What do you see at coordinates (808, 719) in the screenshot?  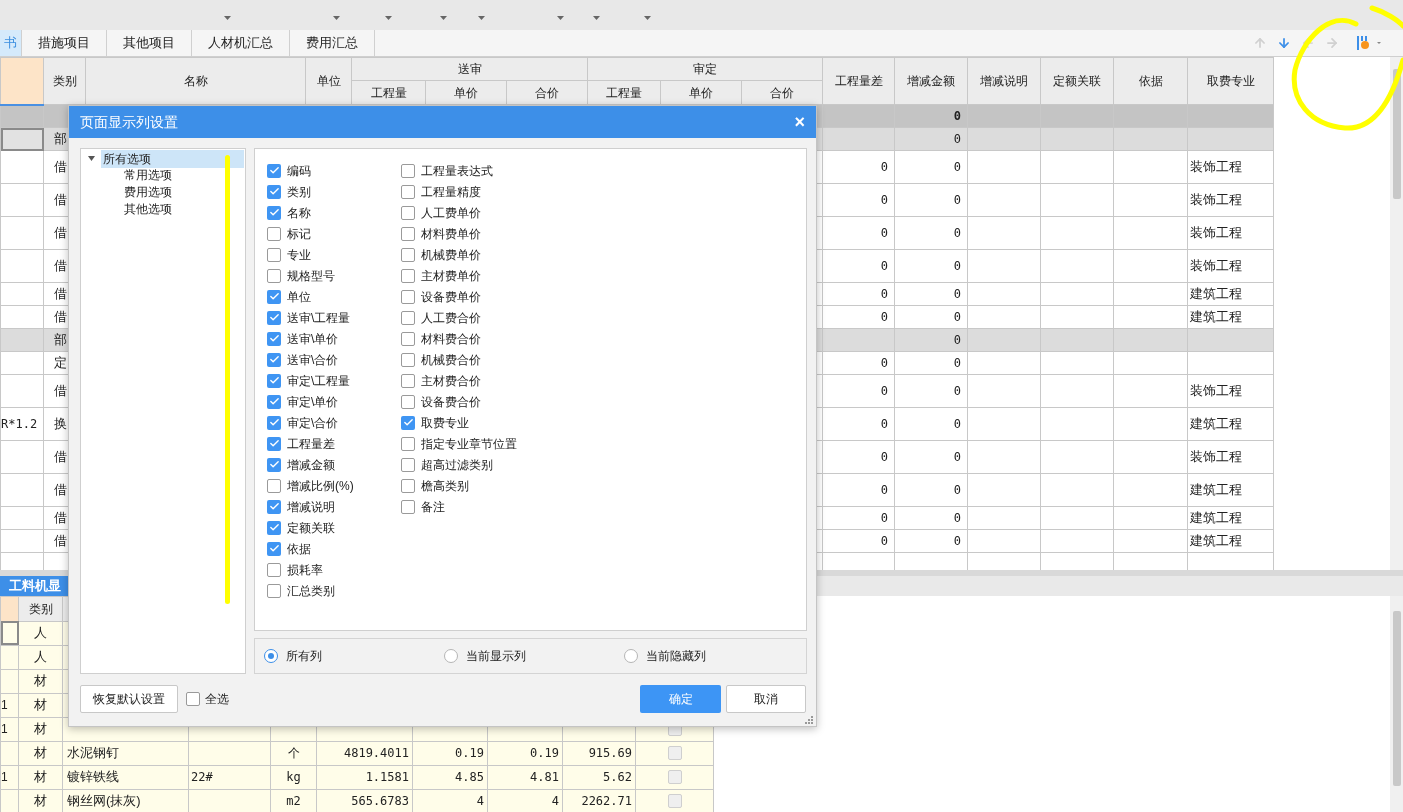 I see `resize-grip-icon` at bounding box center [808, 719].